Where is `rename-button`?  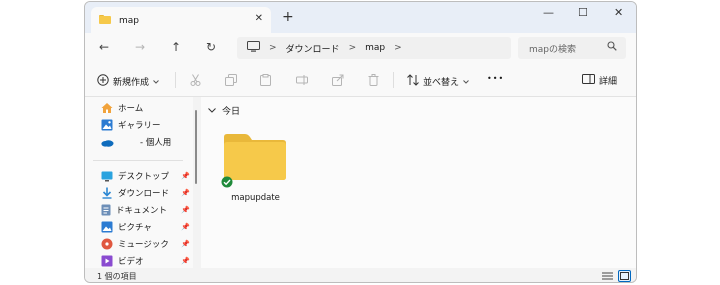
rename-button is located at coordinates (302, 80).